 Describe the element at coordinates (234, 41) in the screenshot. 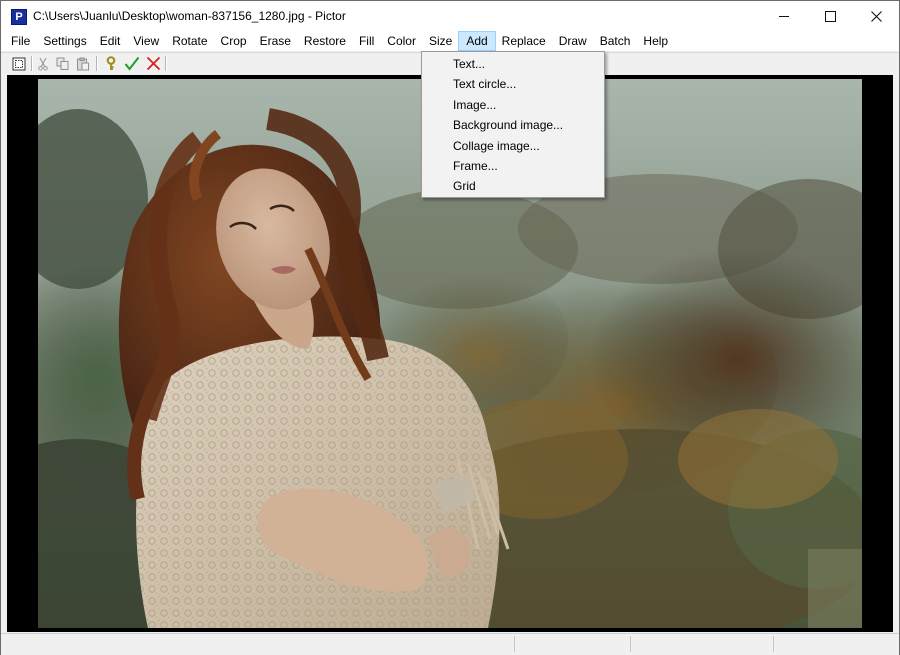

I see `menu-crop: Crop` at that location.